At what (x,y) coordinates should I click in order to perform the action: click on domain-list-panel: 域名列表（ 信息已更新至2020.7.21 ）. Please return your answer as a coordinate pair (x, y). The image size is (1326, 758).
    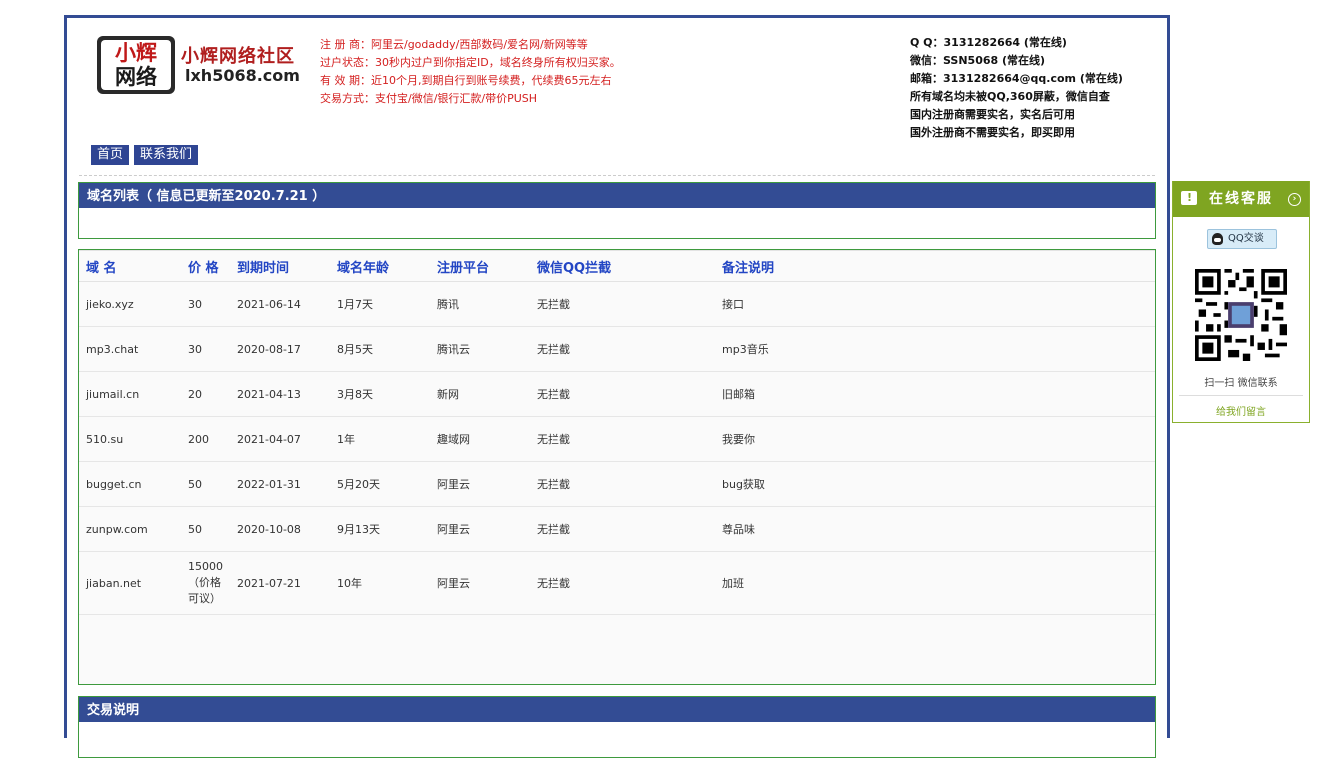
    Looking at the image, I should click on (617, 210).